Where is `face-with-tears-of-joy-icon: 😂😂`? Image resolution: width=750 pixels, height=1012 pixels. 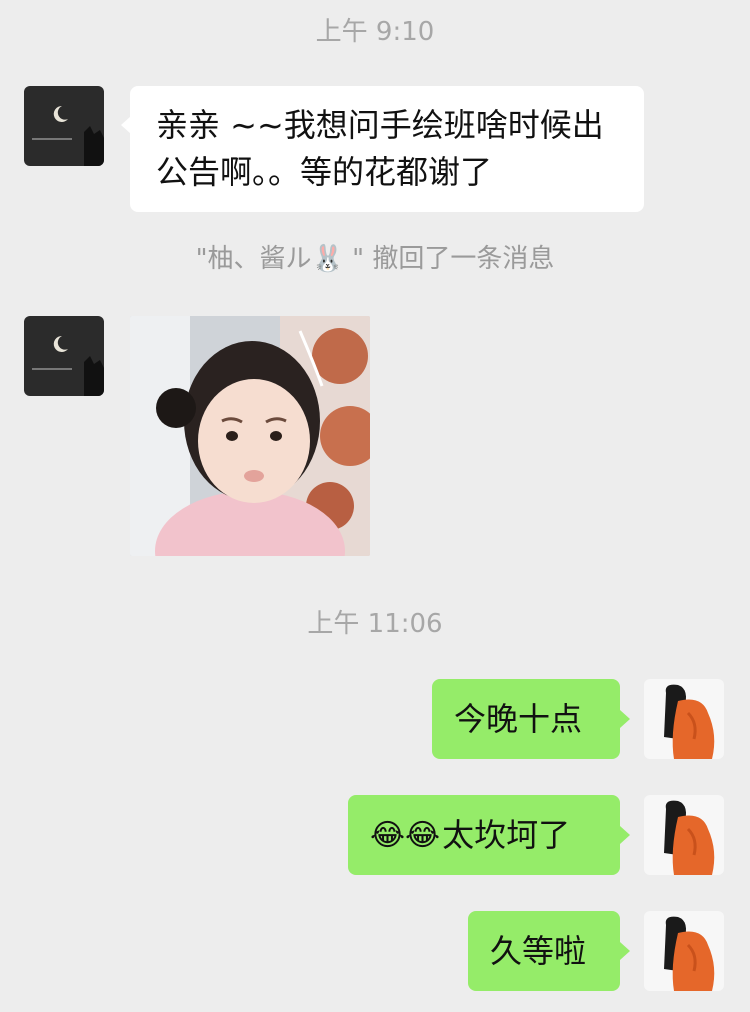 face-with-tears-of-joy-icon: 😂😂 is located at coordinates (405, 835).